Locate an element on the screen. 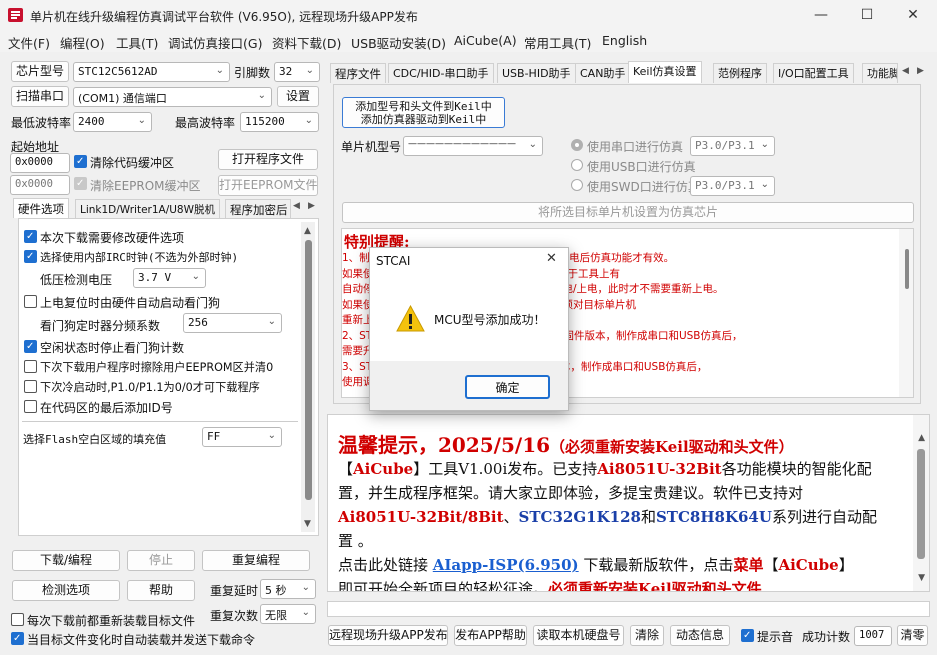  set-simulation-chip-button: 将所选目标单片机设置为仿真芯片 is located at coordinates (628, 212).